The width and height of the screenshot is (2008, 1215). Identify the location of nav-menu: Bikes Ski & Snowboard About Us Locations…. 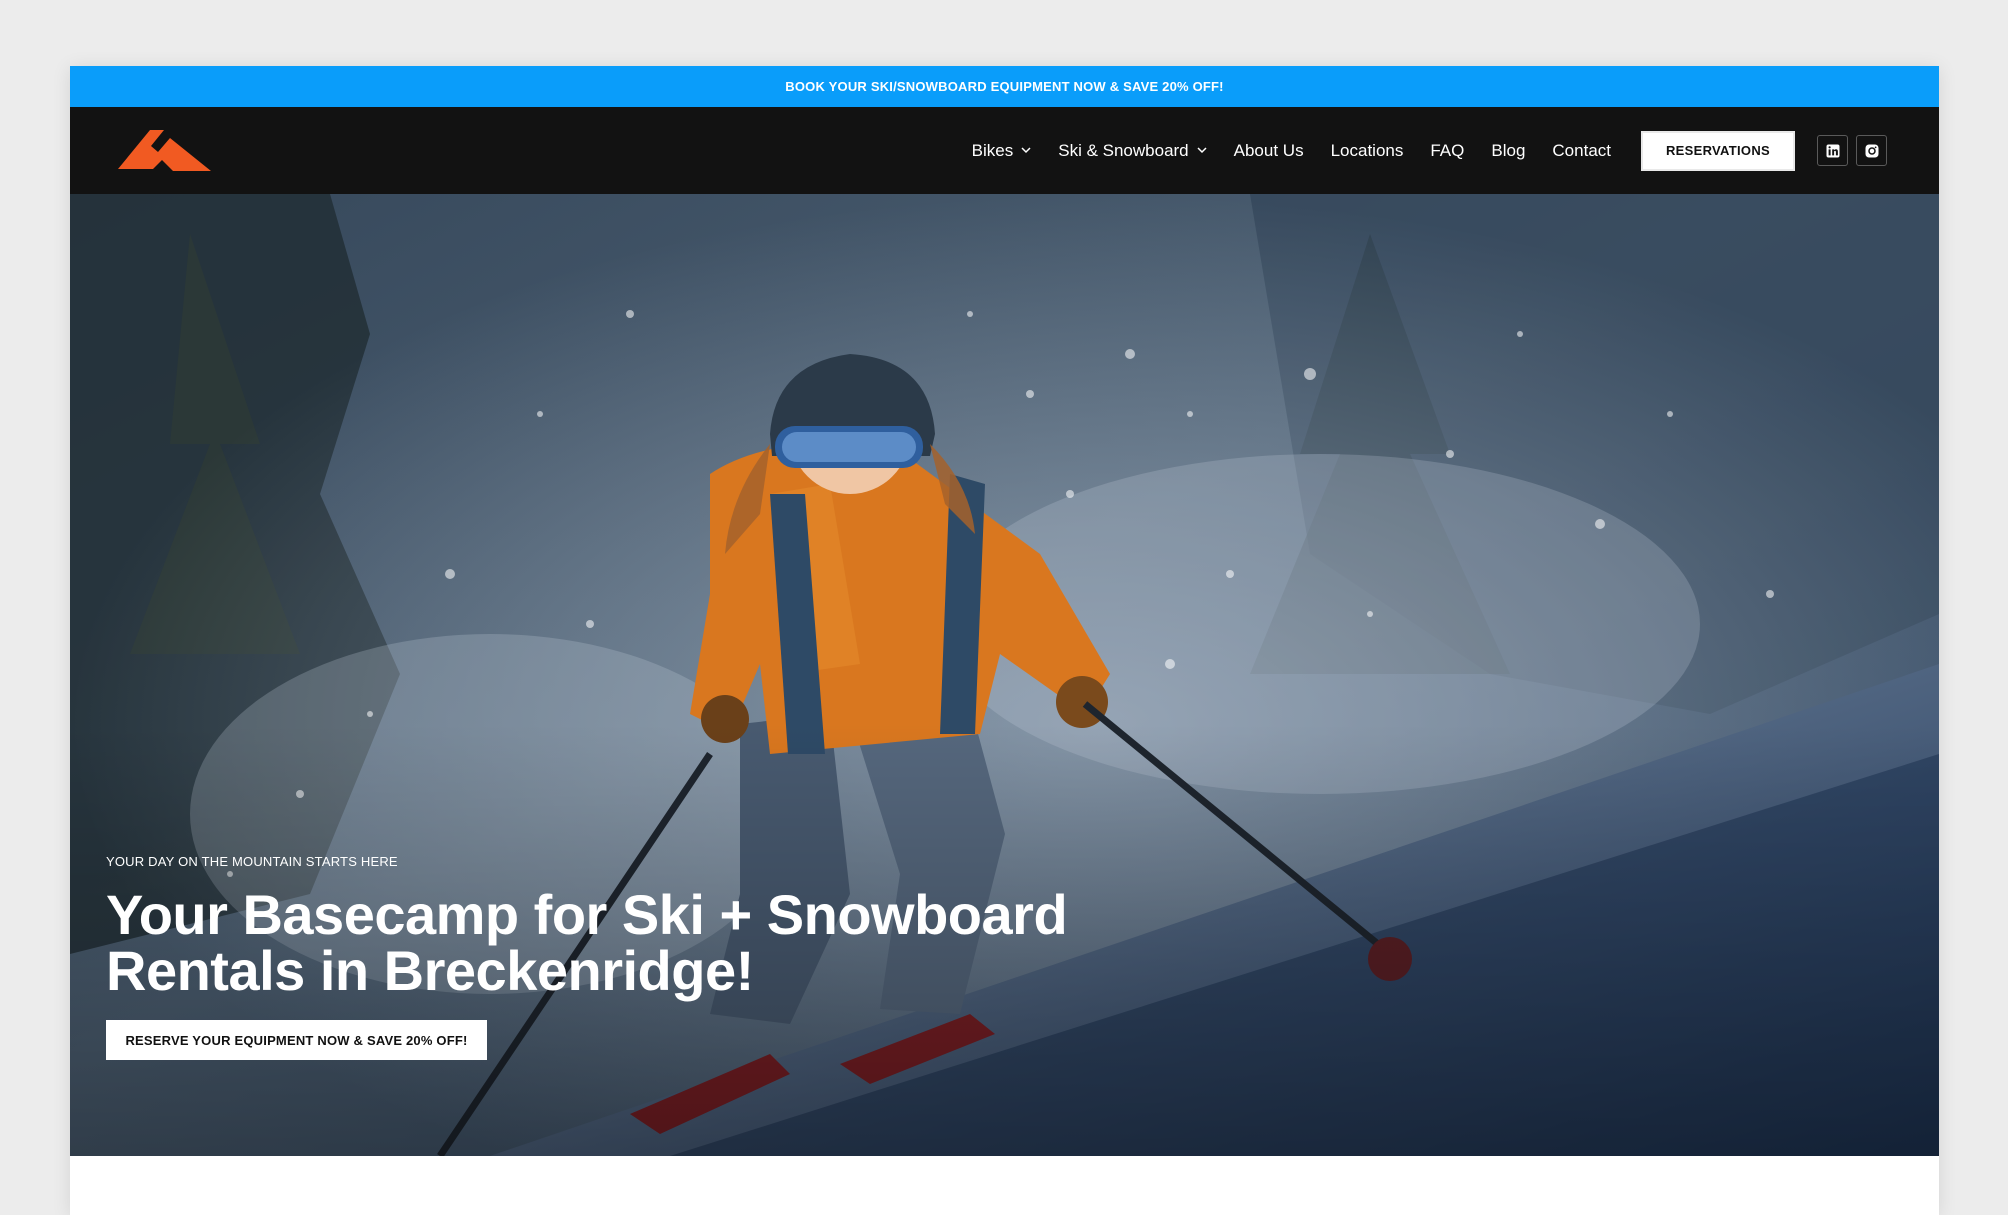
(1429, 150).